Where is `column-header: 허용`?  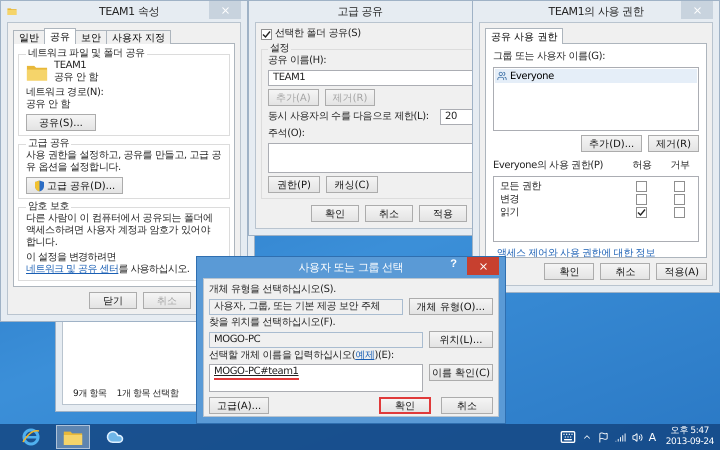
column-header: 허용 is located at coordinates (642, 166).